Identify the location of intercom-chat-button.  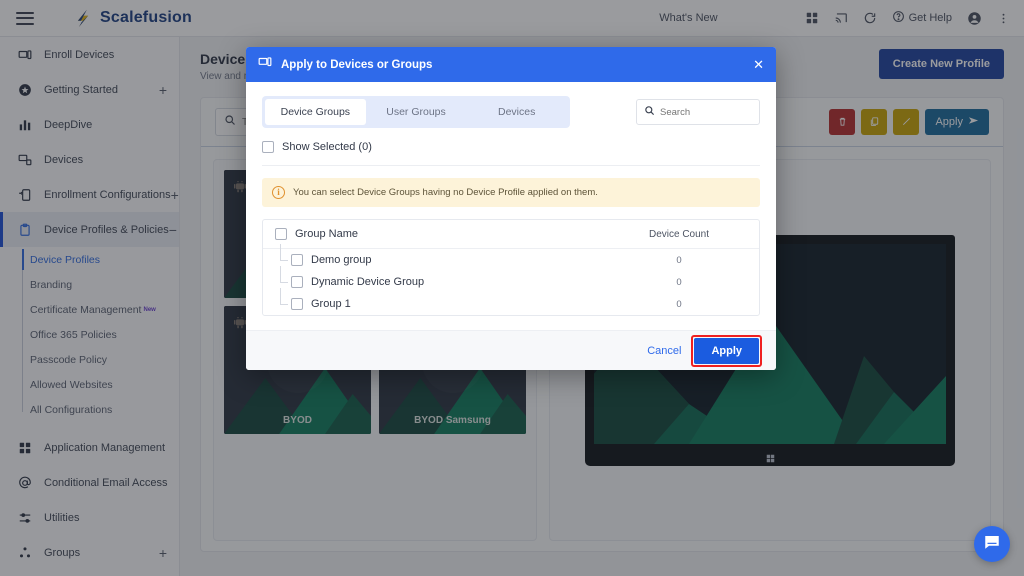
(992, 544).